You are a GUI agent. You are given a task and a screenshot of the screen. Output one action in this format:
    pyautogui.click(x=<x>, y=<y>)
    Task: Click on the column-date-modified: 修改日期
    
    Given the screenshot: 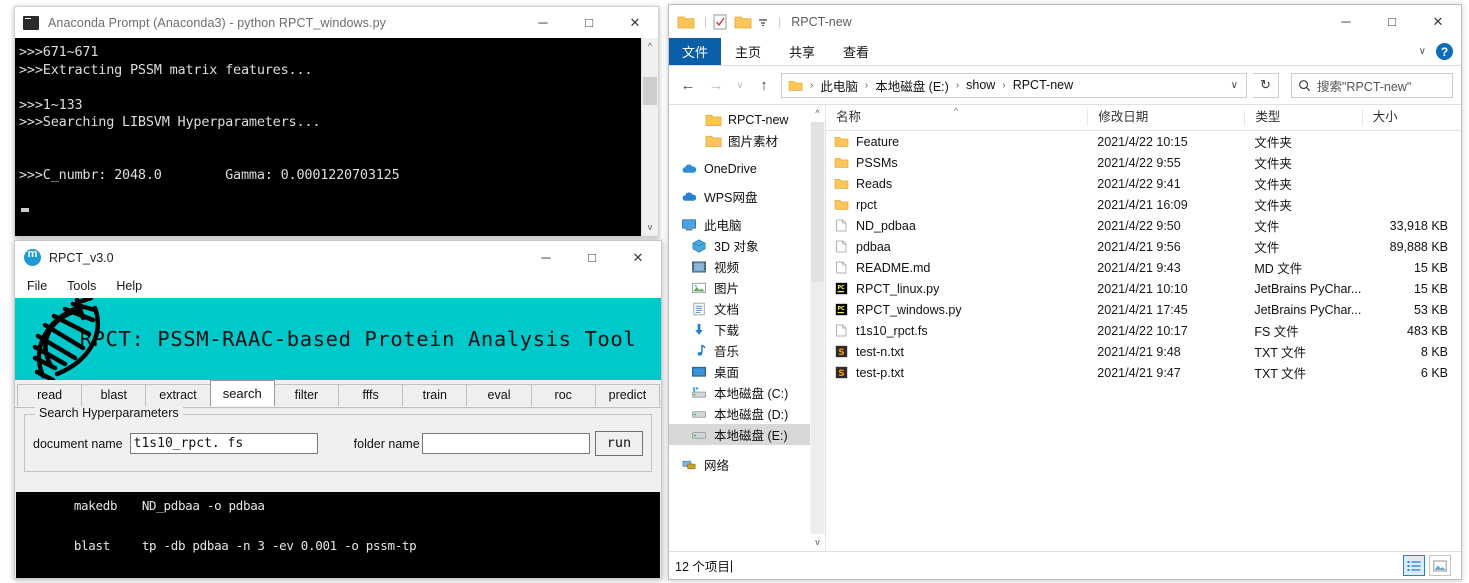 What is the action you would take?
    pyautogui.click(x=1165, y=117)
    